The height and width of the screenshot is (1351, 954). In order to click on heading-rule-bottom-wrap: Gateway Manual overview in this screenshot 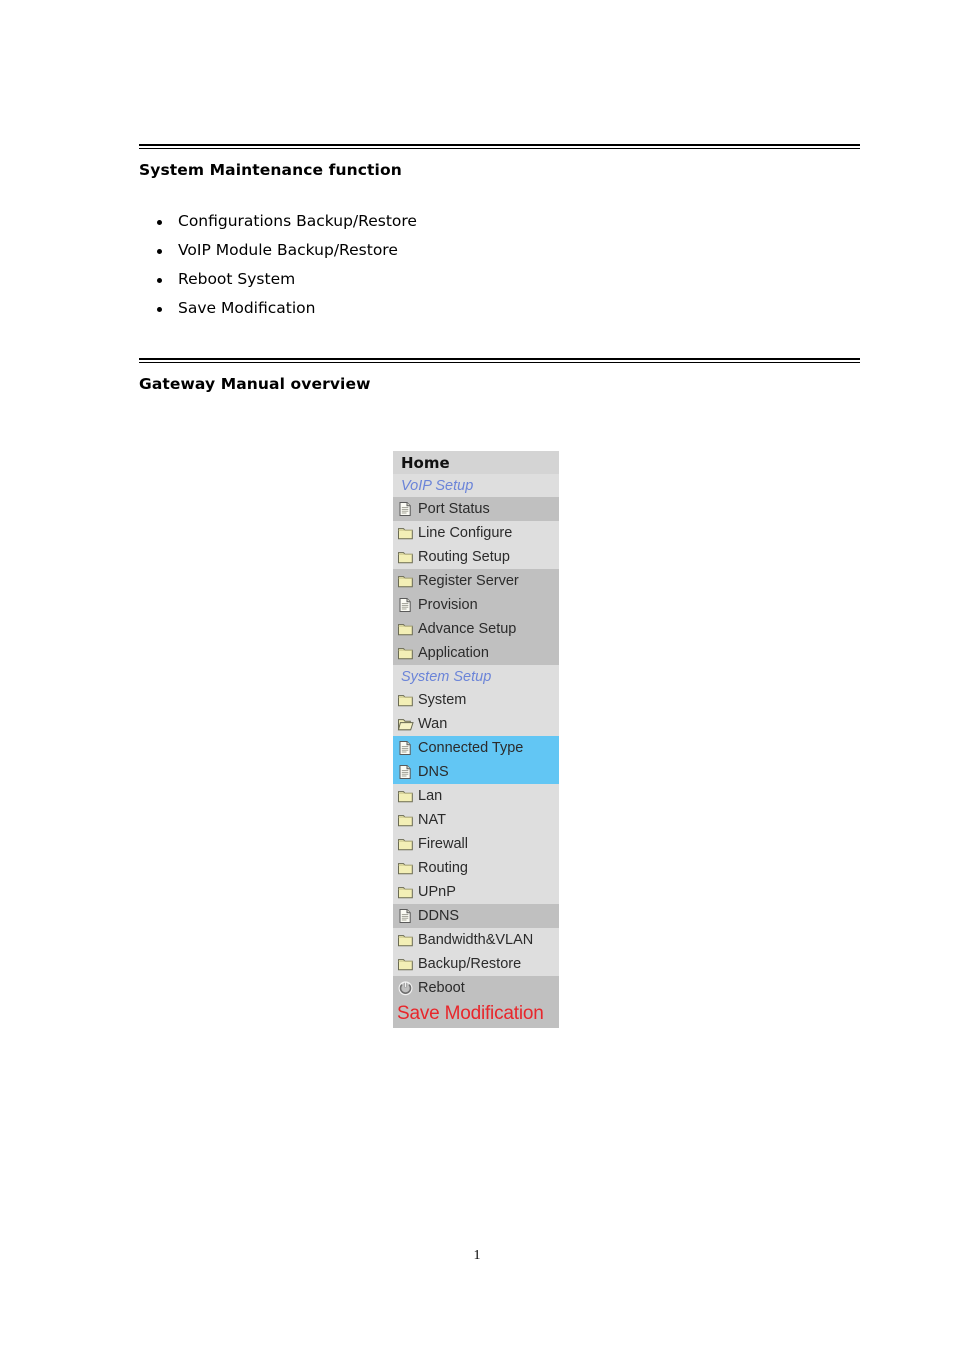, I will do `click(499, 375)`.